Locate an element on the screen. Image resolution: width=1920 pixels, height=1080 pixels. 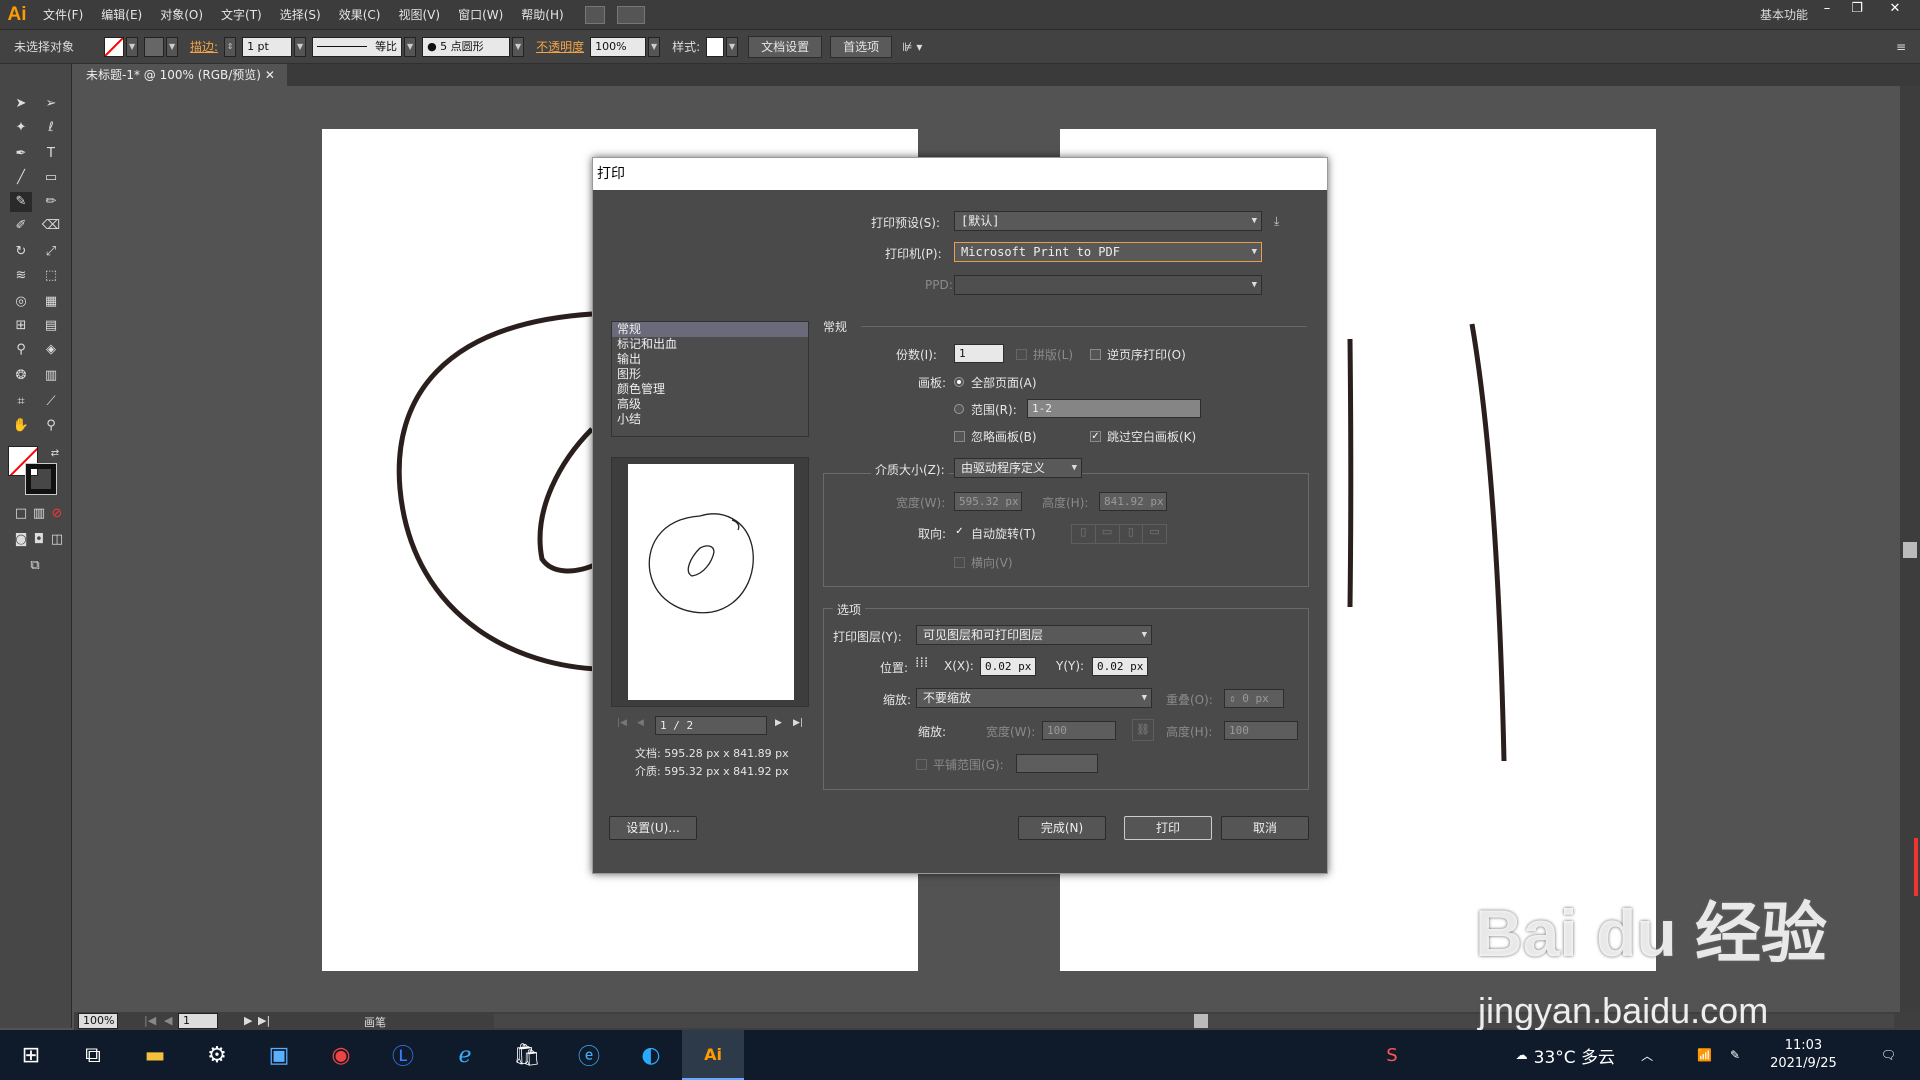
menu-select: 选择(S) is located at coordinates (300, 15).